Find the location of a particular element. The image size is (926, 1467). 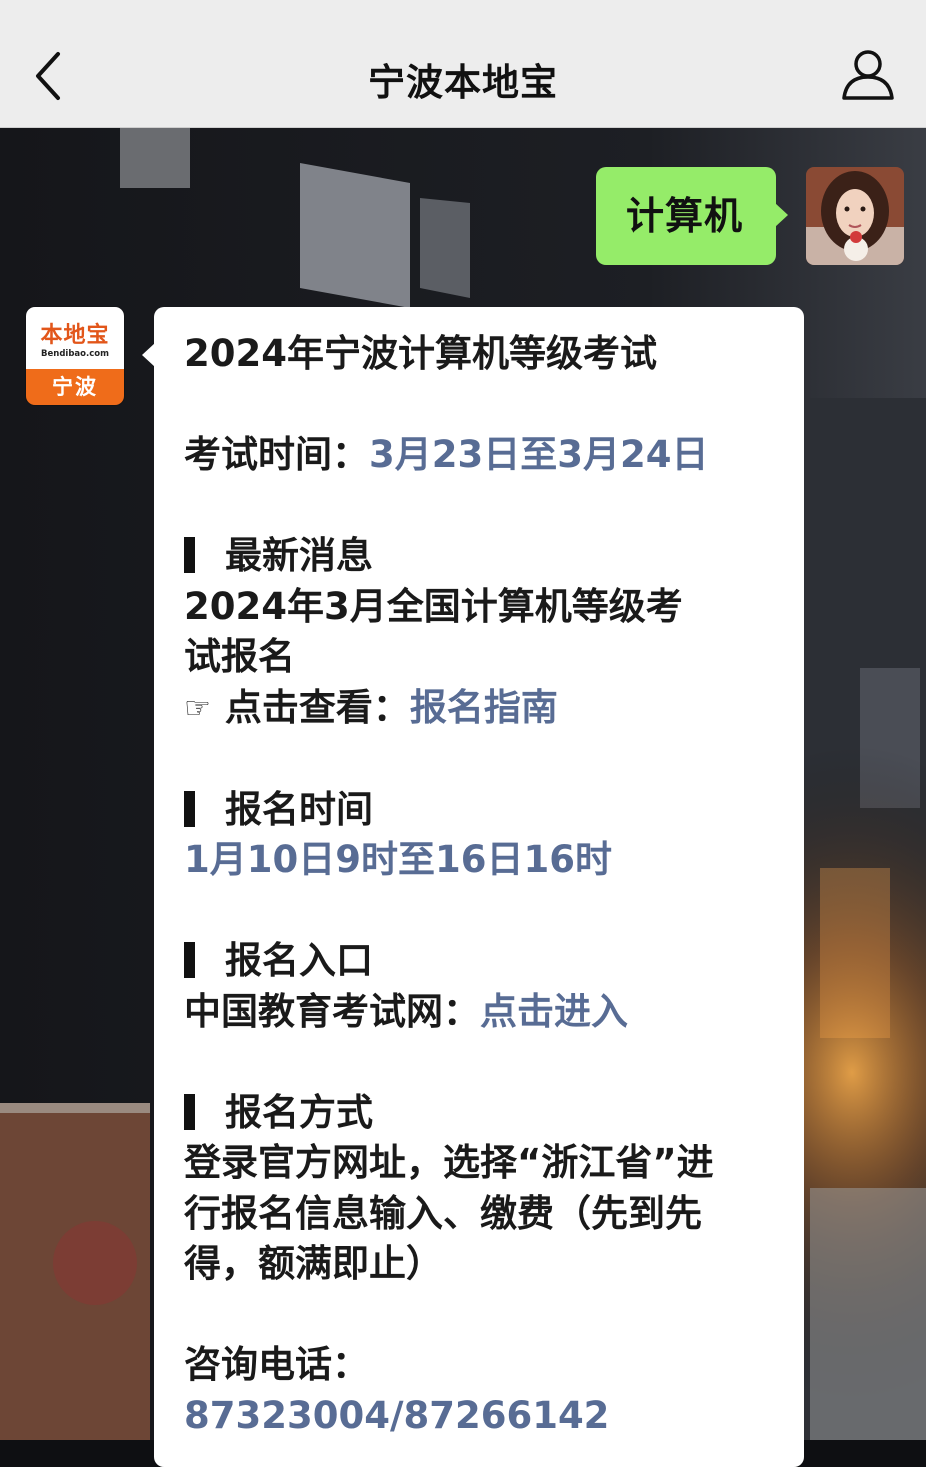

reg-method-line-3: 得，额满即止） is located at coordinates (313, 1263).